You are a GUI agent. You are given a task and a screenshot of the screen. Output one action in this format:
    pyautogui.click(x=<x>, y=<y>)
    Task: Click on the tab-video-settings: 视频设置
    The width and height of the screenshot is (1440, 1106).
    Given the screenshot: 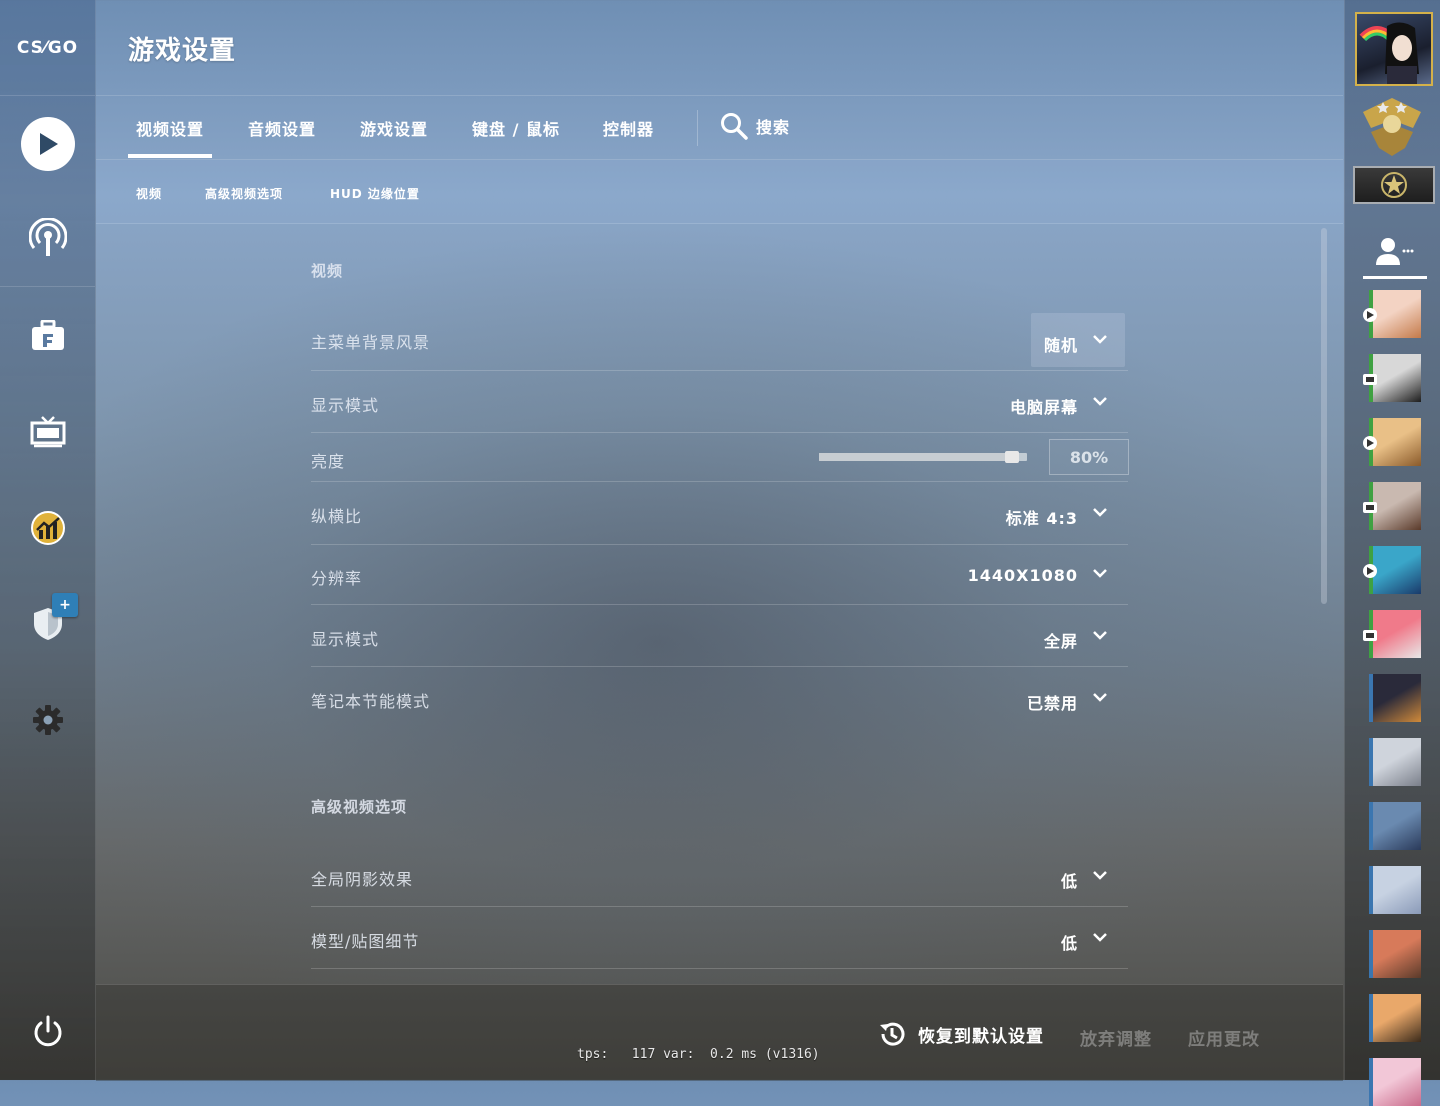 What is the action you would take?
    pyautogui.click(x=170, y=128)
    